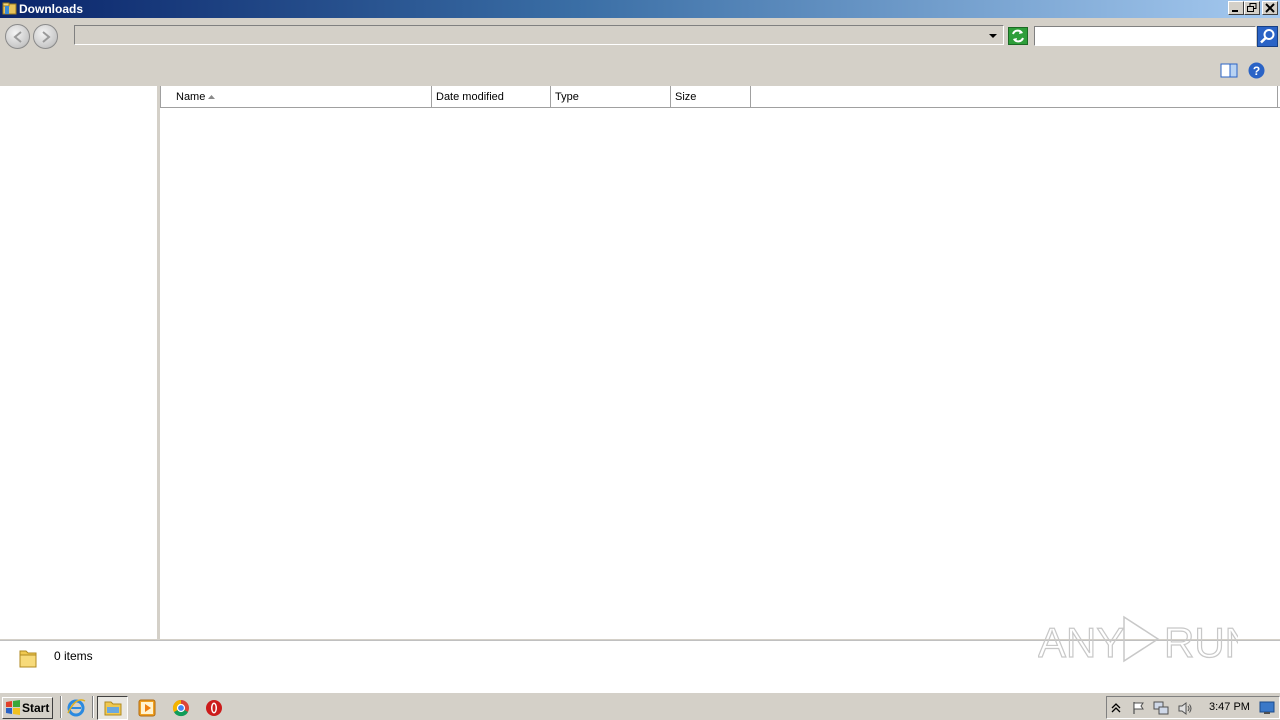 The height and width of the screenshot is (720, 1280). I want to click on start-button: Start, so click(27, 708).